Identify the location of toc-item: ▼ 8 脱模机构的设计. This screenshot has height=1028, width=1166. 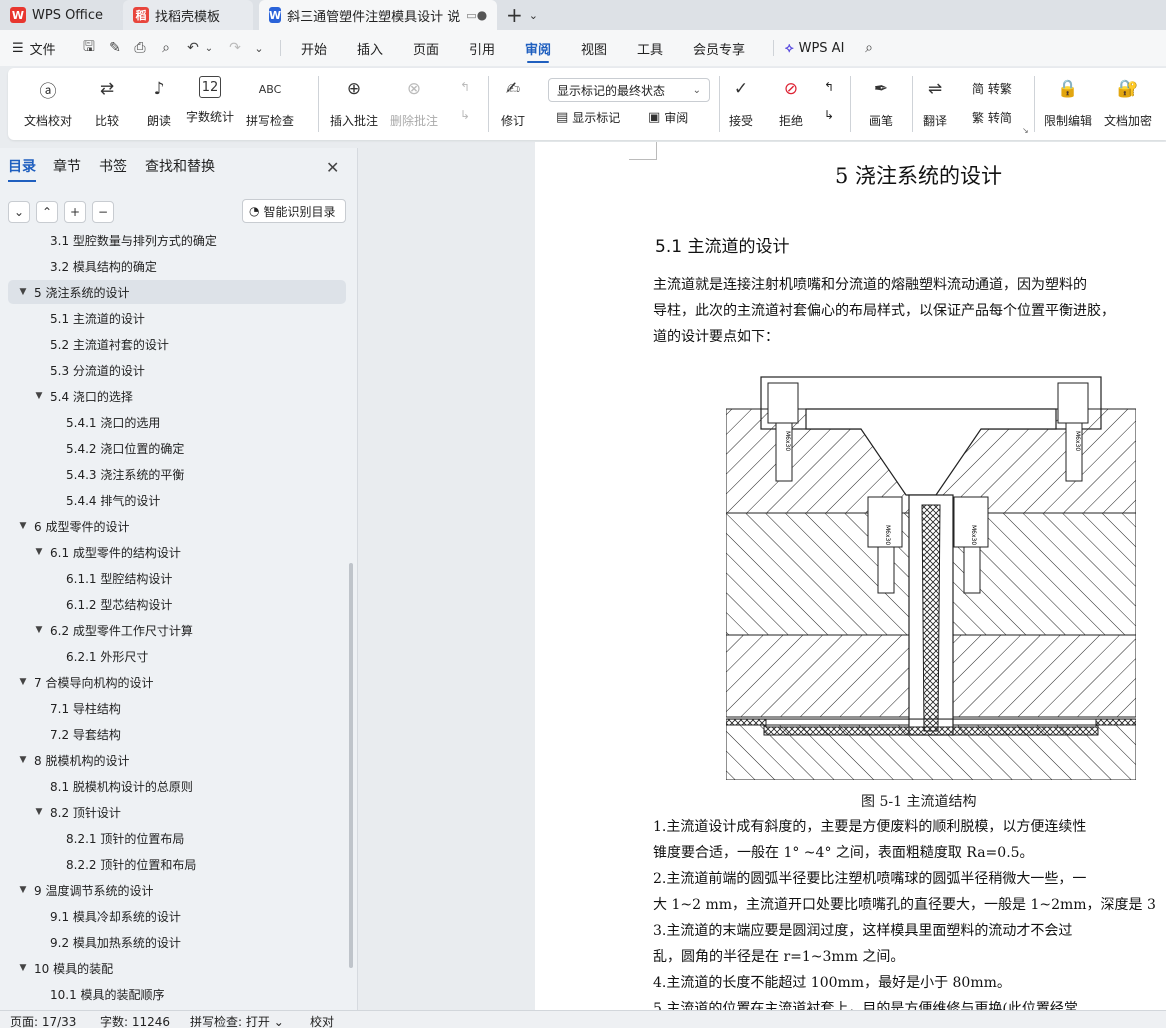
(177, 760).